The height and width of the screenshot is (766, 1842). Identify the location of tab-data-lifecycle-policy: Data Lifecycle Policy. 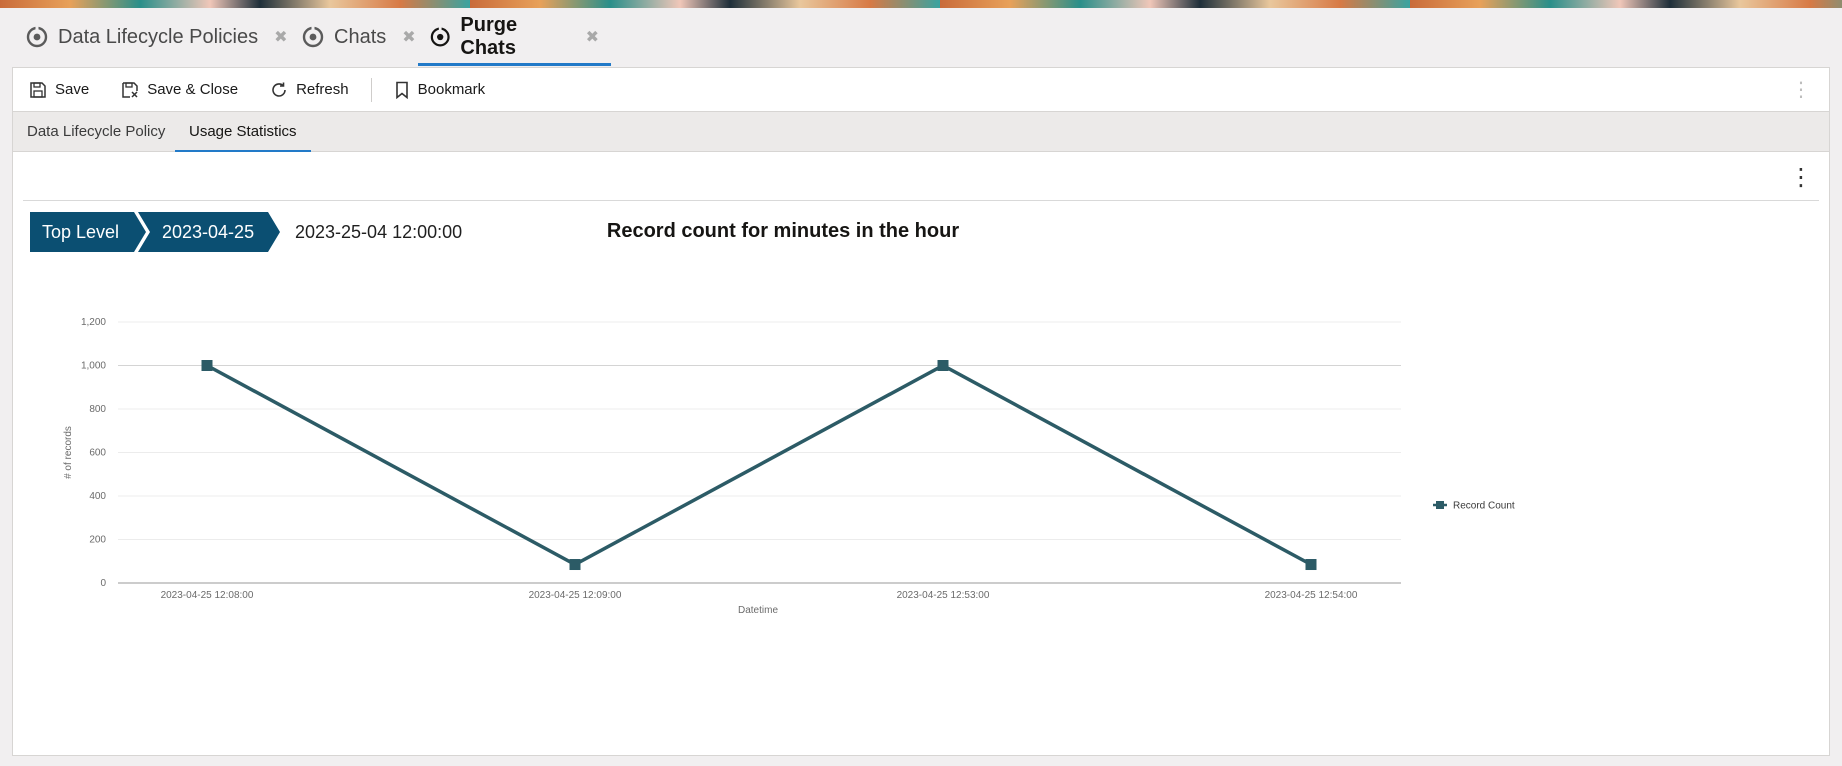
(96, 132).